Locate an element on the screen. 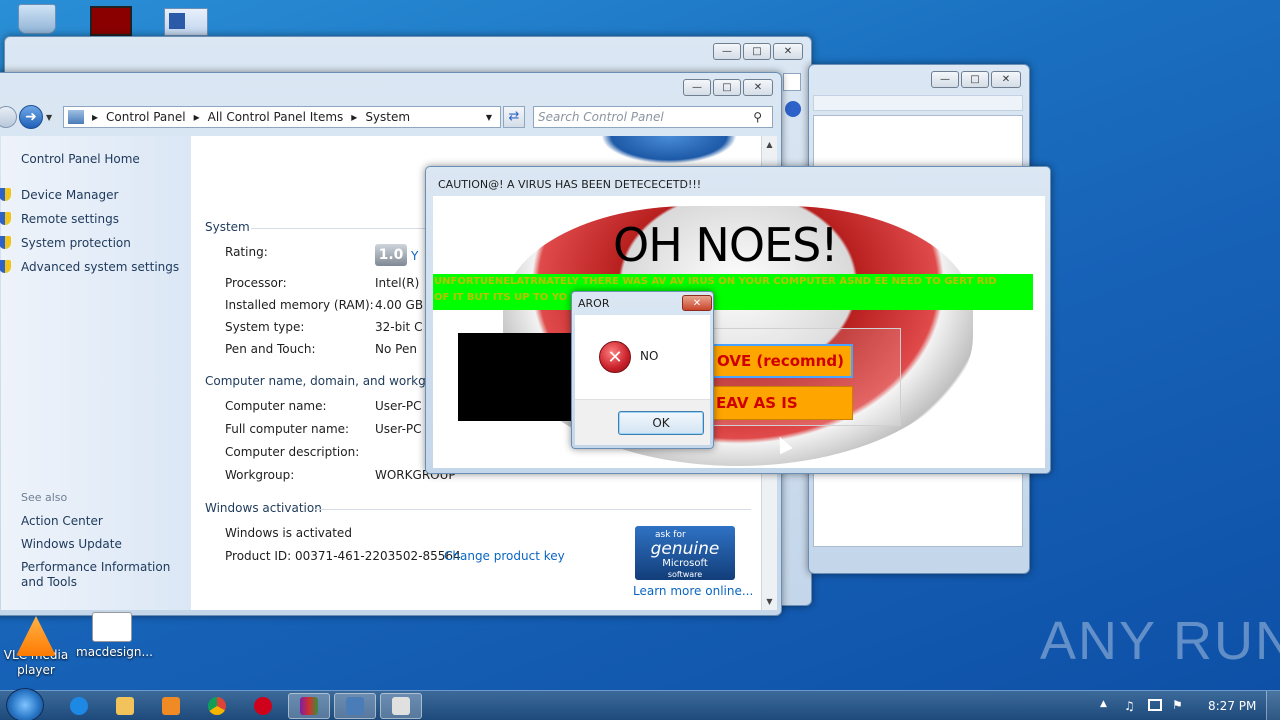 Image resolution: width=1280 pixels, height=720 pixels. device-manager-link: Device Manager is located at coordinates (69, 195).